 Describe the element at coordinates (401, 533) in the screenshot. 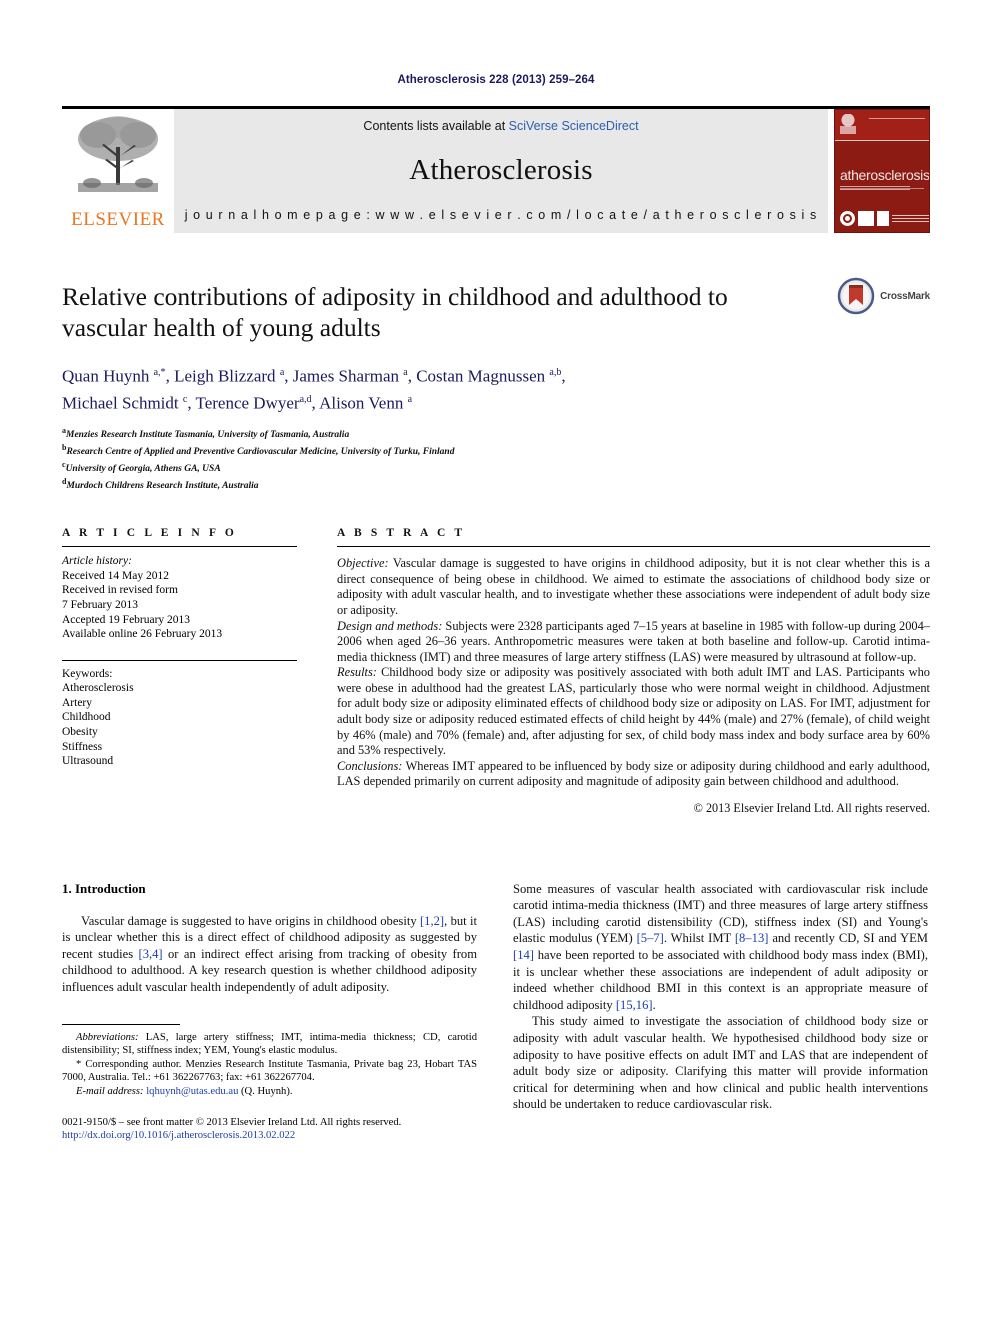

I see `abstract-heading: A B S T R A C T` at that location.